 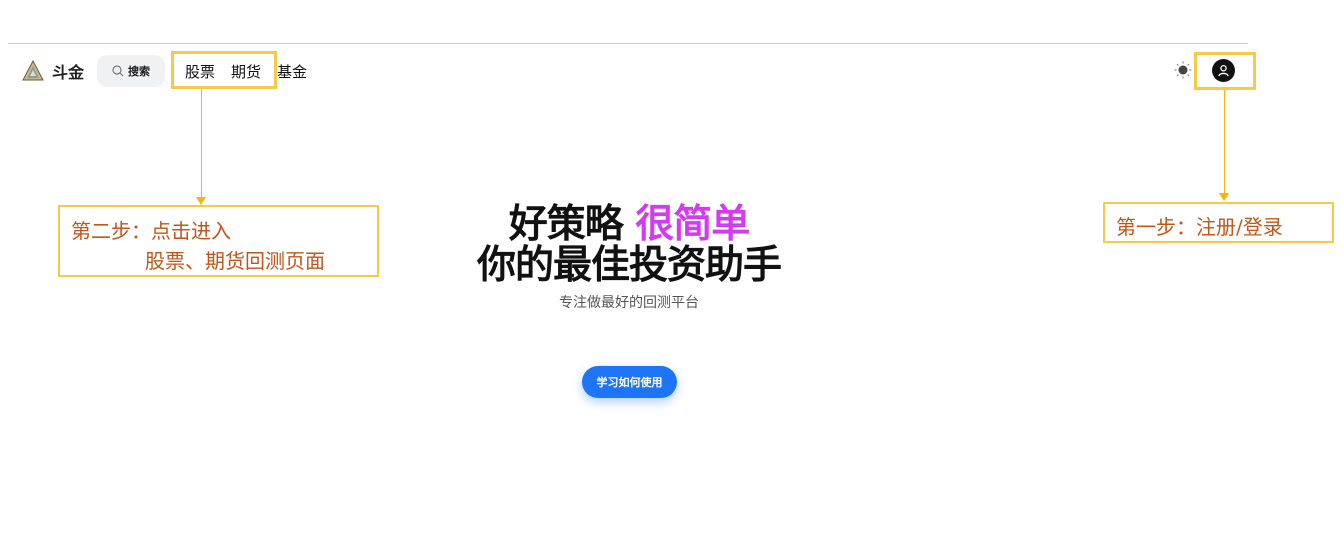 I want to click on callout-step2-line2: 股票、期货回测页面, so click(x=235, y=261).